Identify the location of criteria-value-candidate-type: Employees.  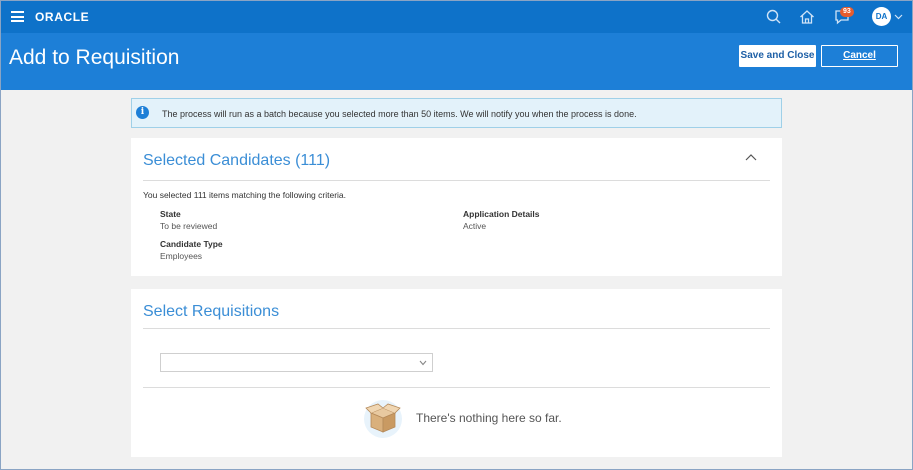
(181, 256).